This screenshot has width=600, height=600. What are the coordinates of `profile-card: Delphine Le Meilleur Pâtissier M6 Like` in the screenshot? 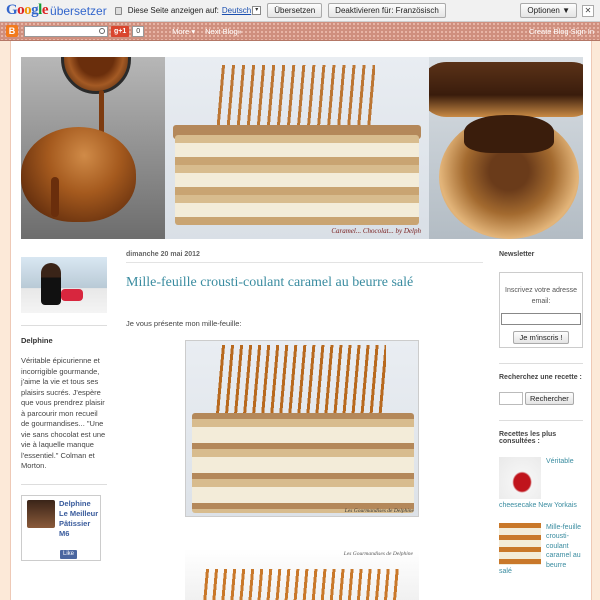 It's located at (61, 527).